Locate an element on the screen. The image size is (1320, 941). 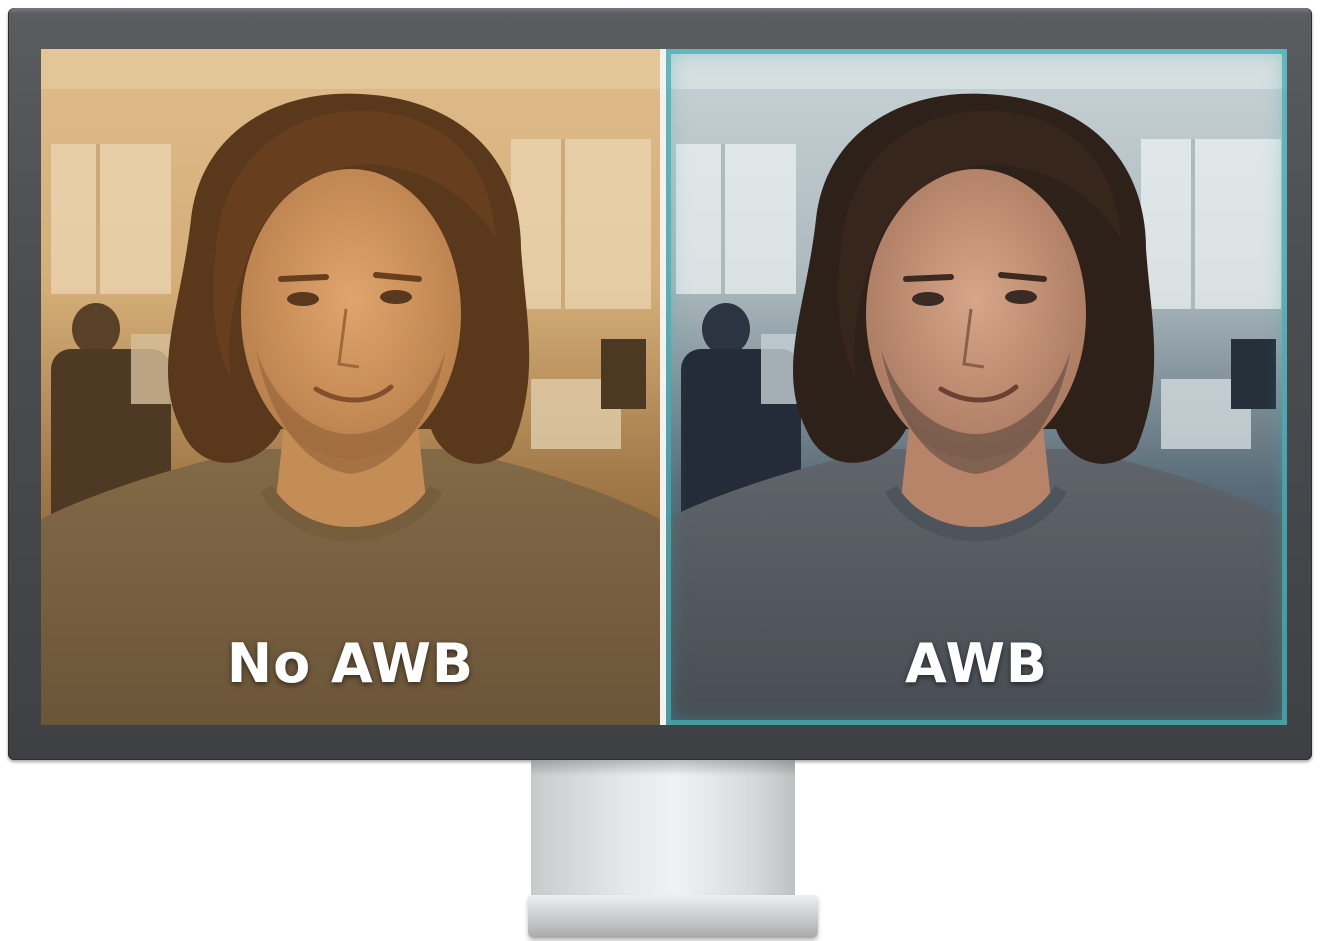
stand-shadow is located at coordinates (663, 768).